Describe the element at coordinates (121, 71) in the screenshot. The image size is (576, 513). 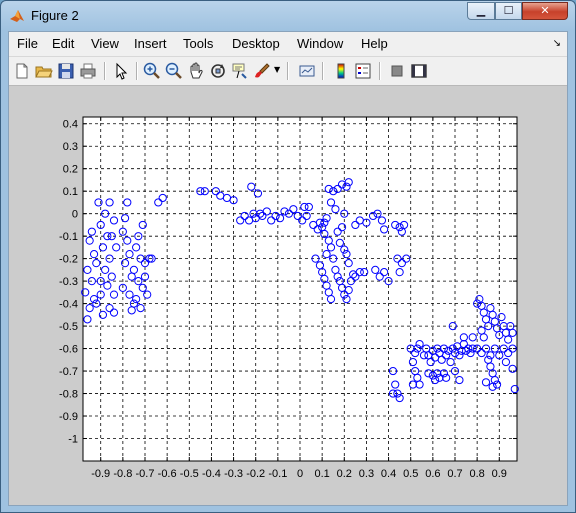
I see `pointer-icon` at that location.